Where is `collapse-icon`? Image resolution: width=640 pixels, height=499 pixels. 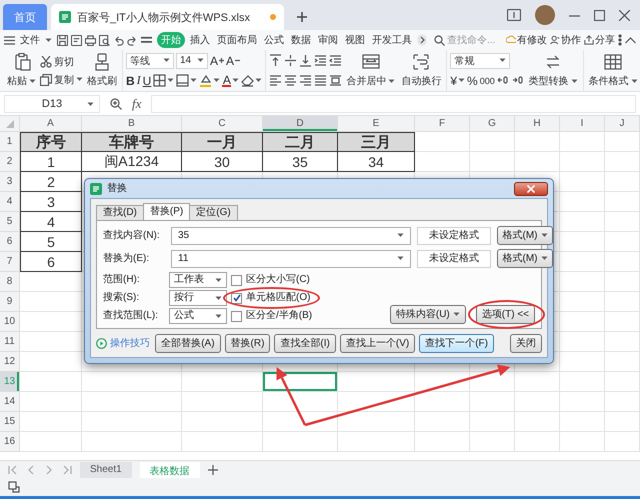
collapse-icon is located at coordinates (630, 40).